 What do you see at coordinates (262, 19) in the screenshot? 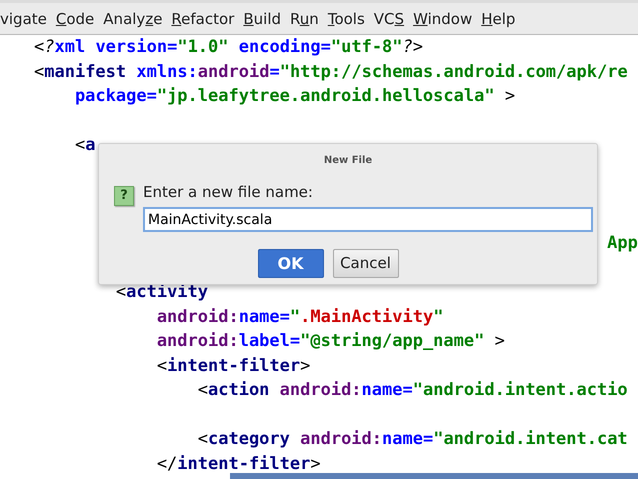
I see `menu-item: Build` at bounding box center [262, 19].